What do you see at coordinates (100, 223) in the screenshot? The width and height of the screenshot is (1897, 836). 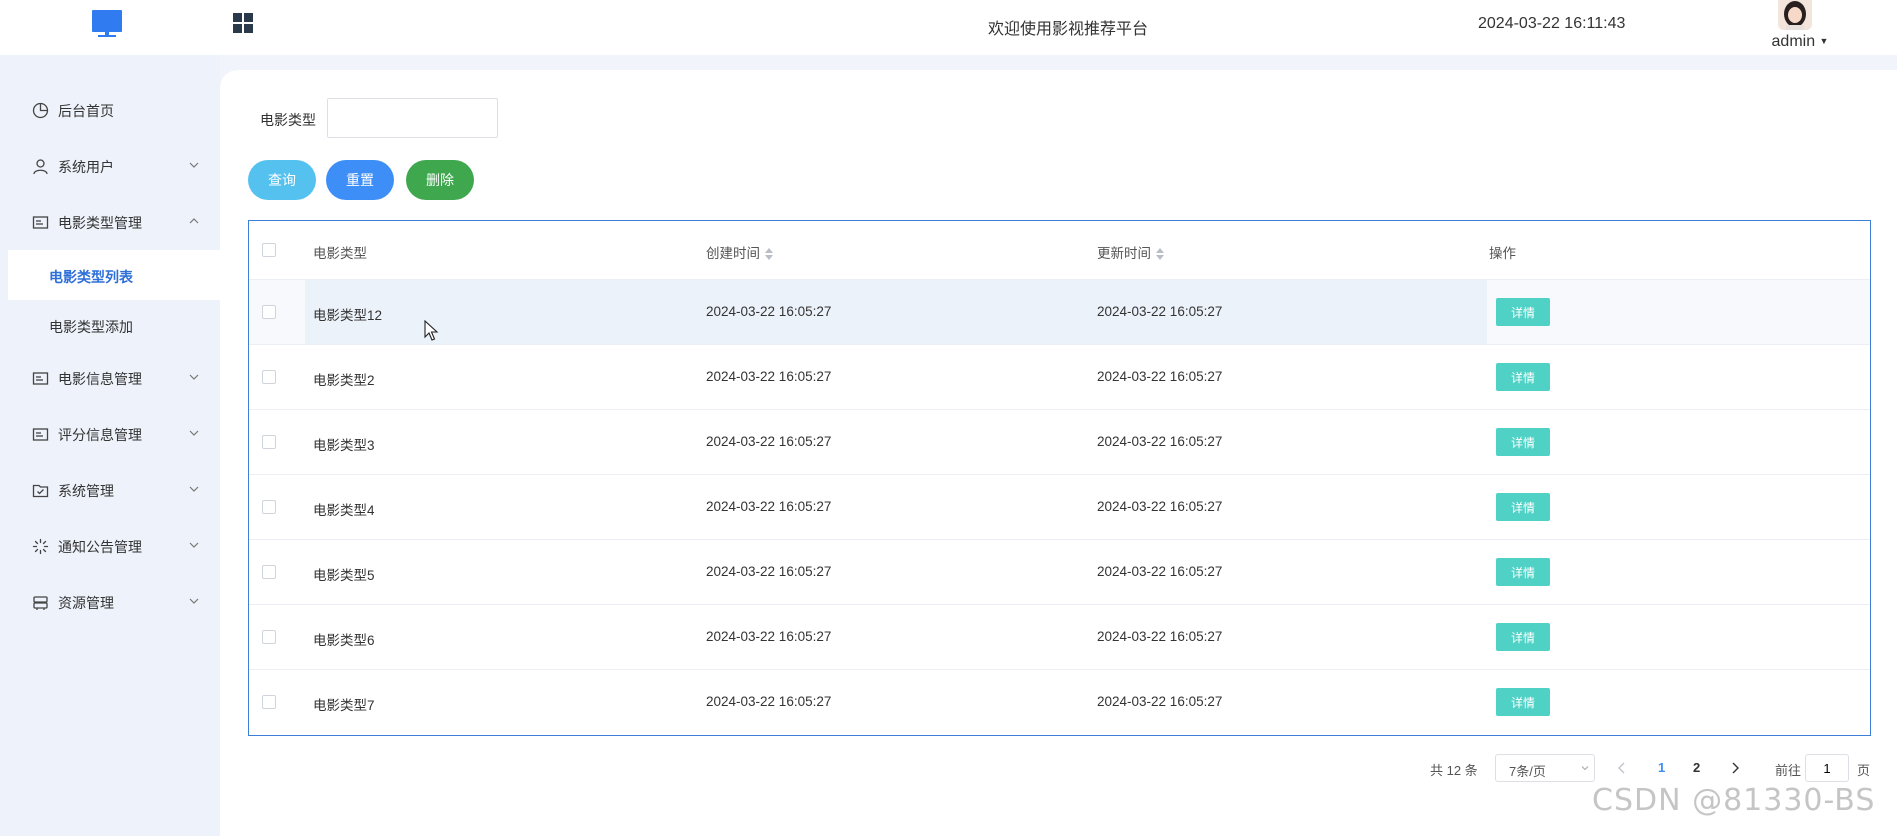 I see `sidebar-item-label: 电影类型管理` at bounding box center [100, 223].